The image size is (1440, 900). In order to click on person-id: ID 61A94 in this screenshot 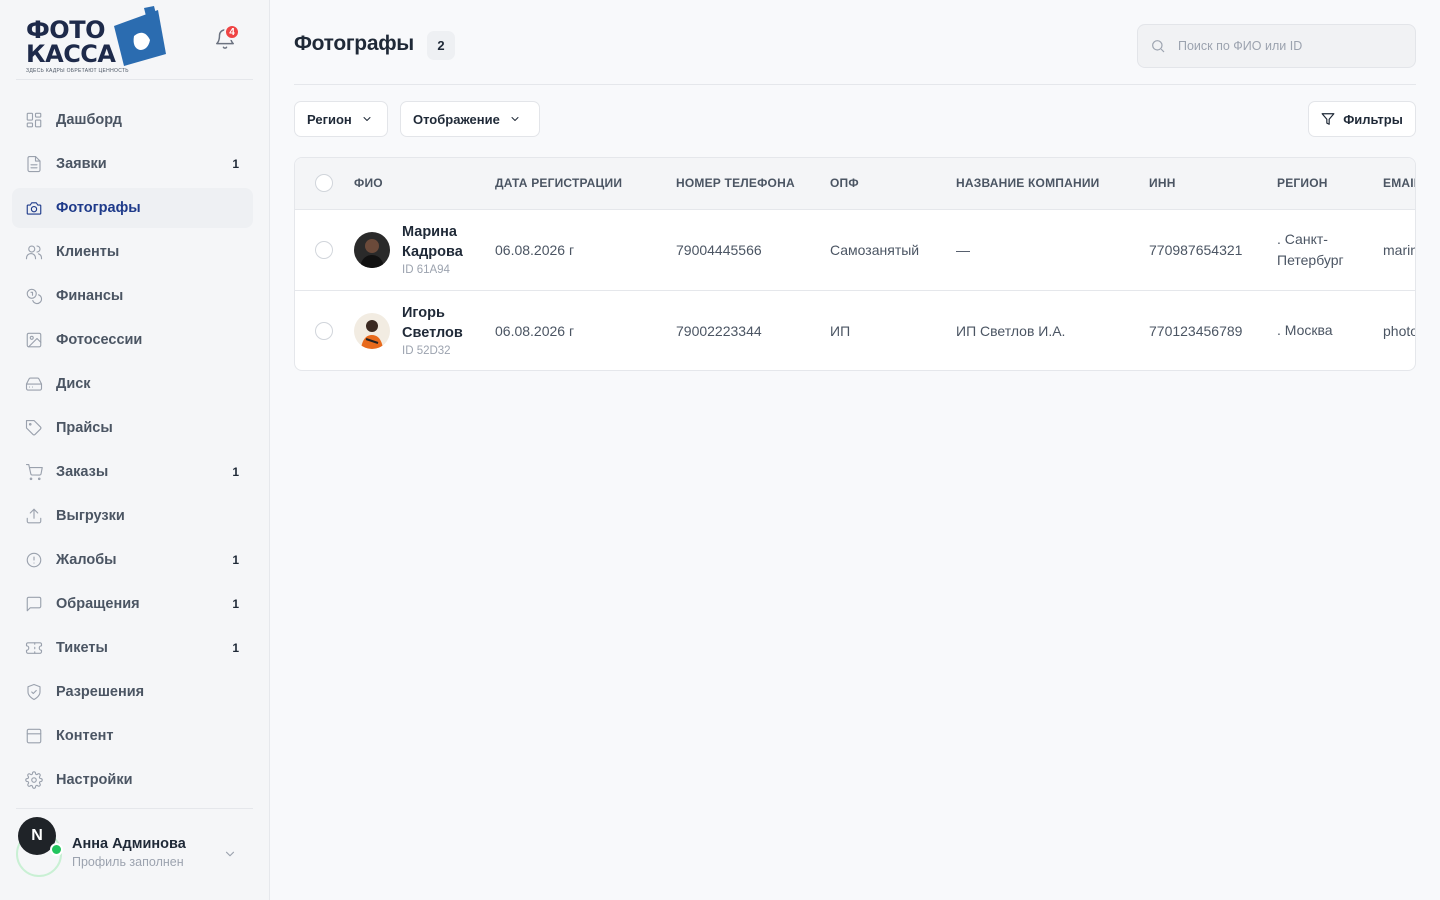, I will do `click(426, 270)`.